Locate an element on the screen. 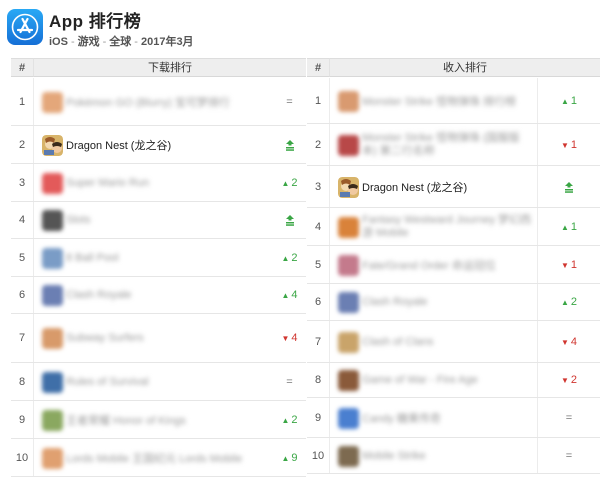 The image size is (600, 477). app-cell: Mobile Strike is located at coordinates (433, 455).